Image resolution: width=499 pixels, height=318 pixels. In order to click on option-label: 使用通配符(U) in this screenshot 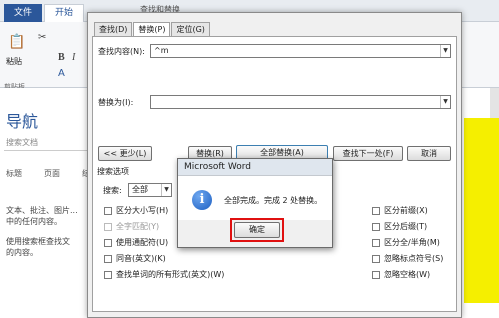, I will do `click(142, 242)`.